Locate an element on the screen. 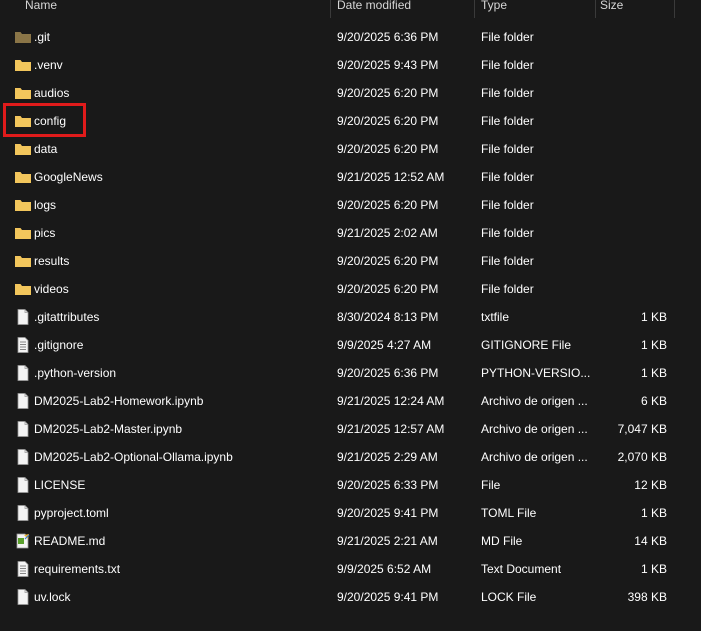  file-row: uv.lock 9/20/2025 9:41 PM LOCK File 398 KB is located at coordinates (350, 597).